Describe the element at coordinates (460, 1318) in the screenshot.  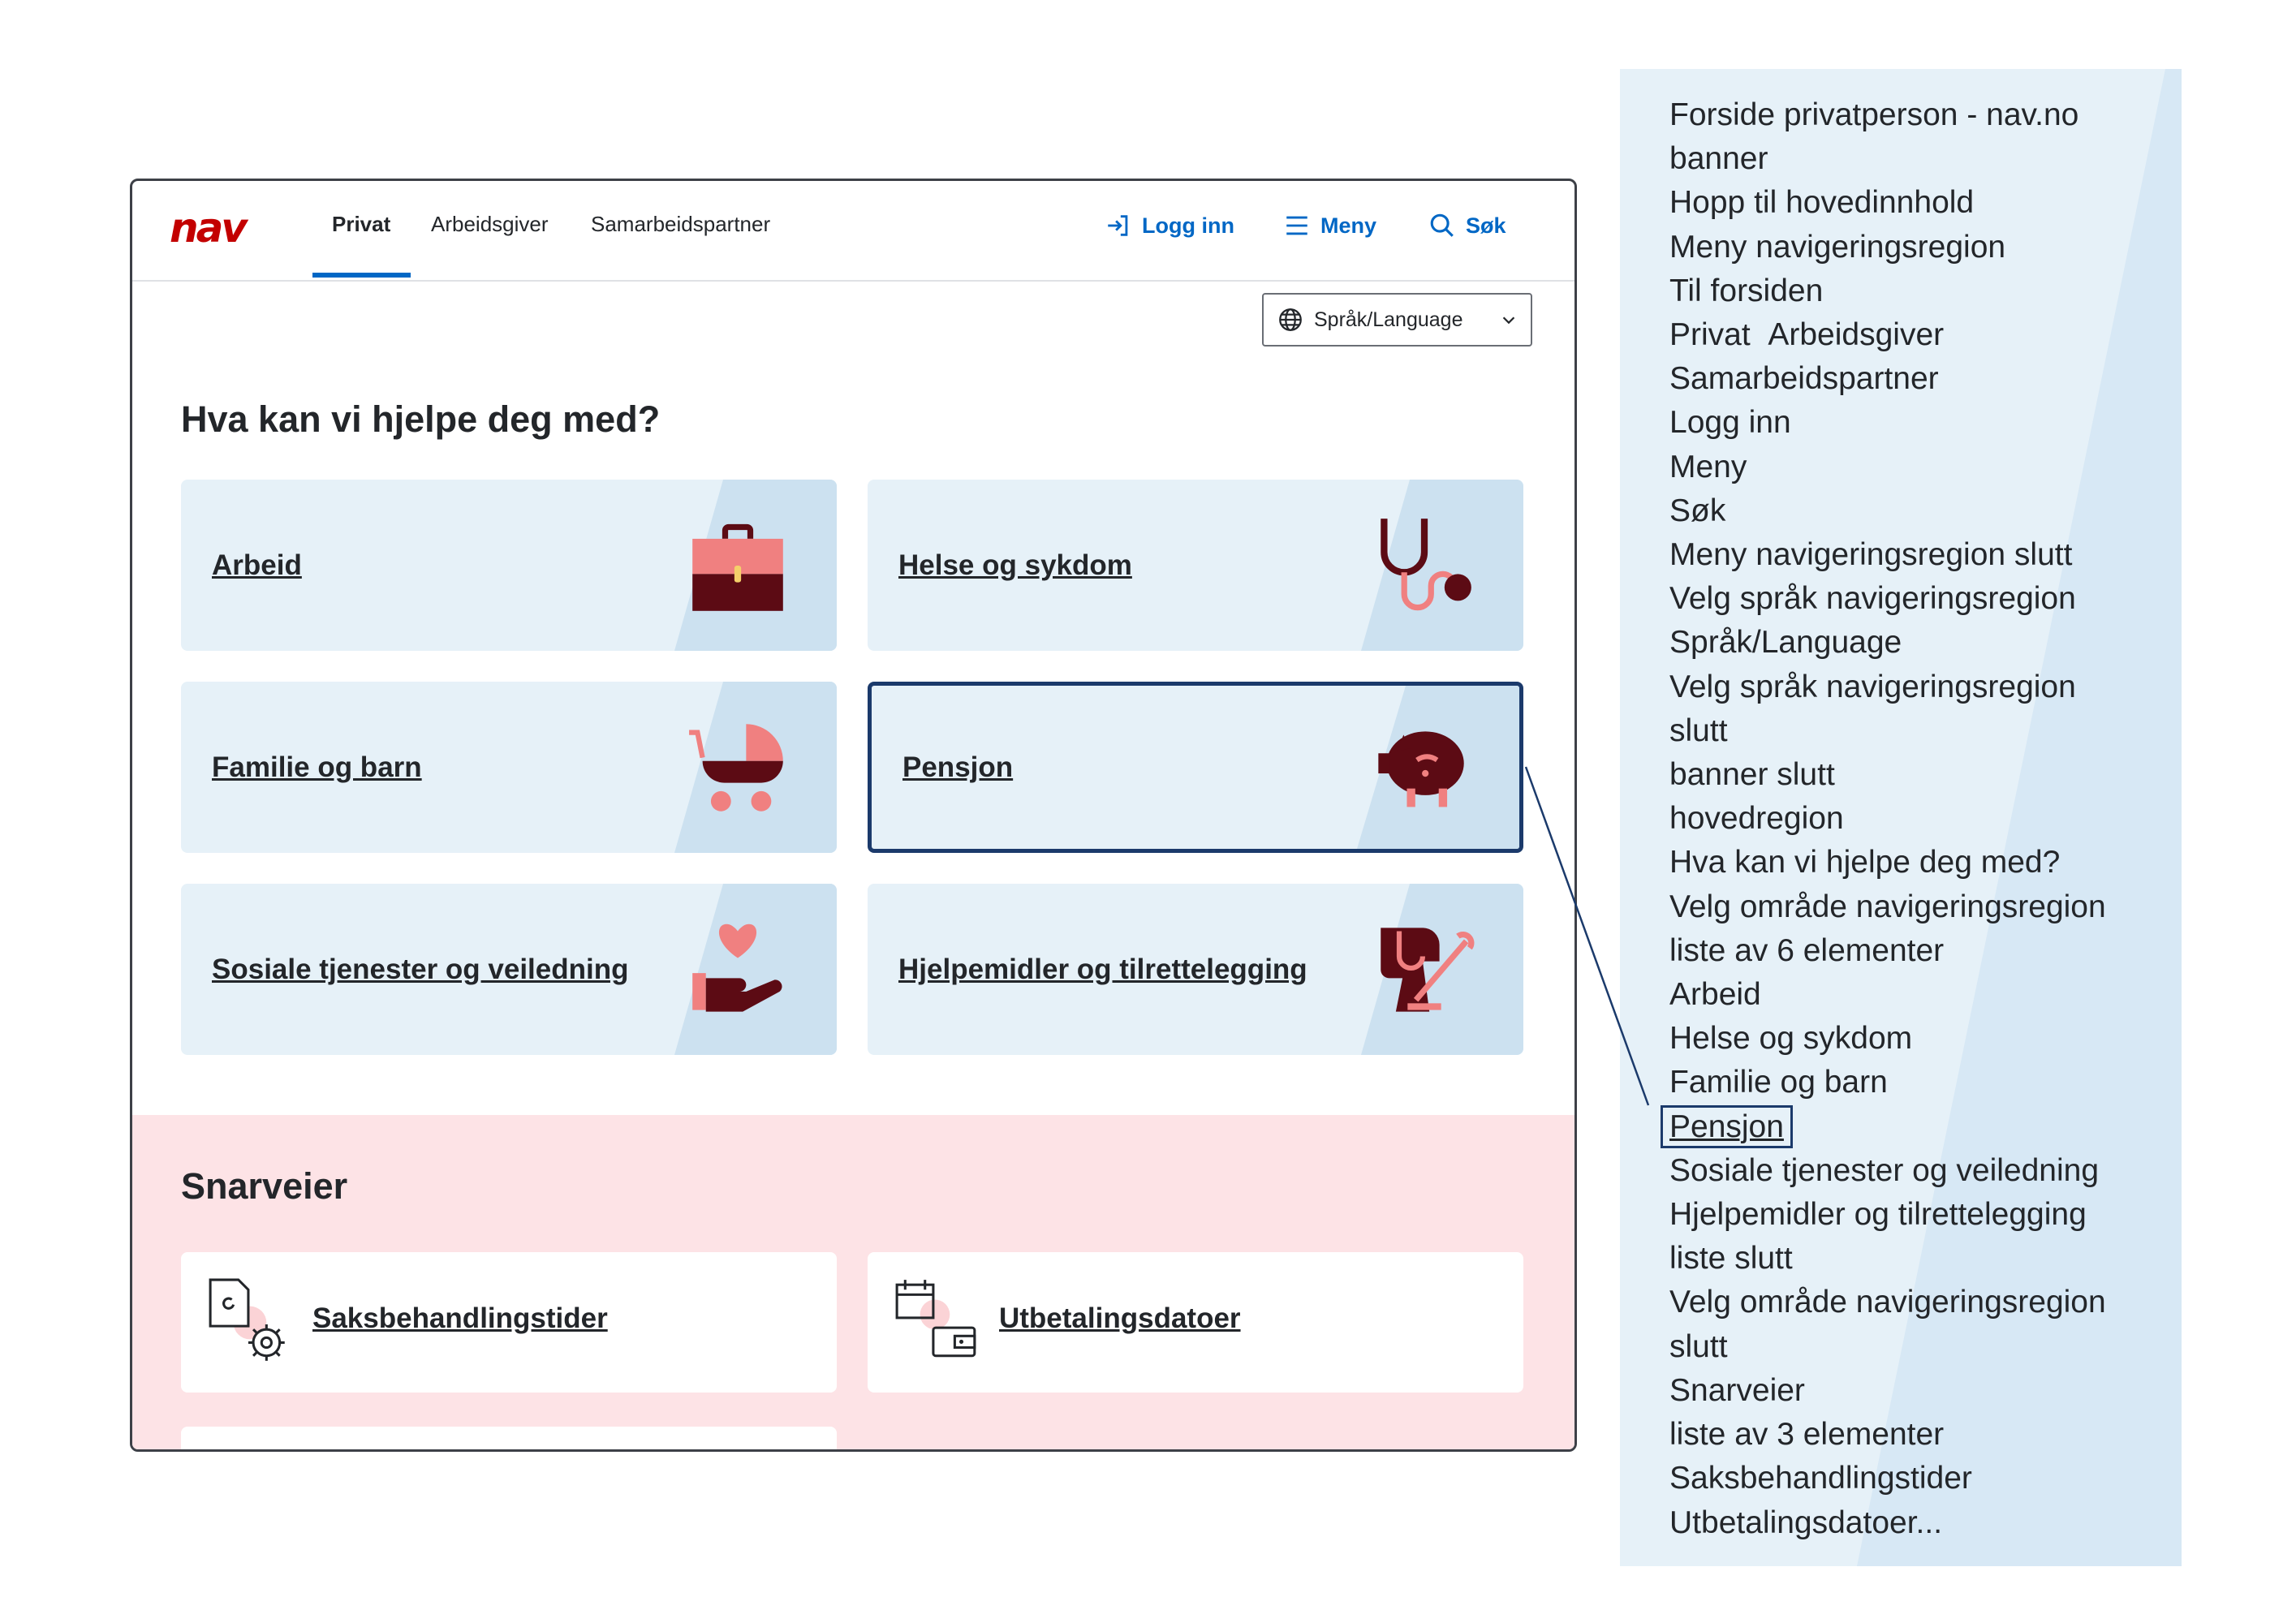
I see `shortcut-label: Saksbehandlingstider` at that location.